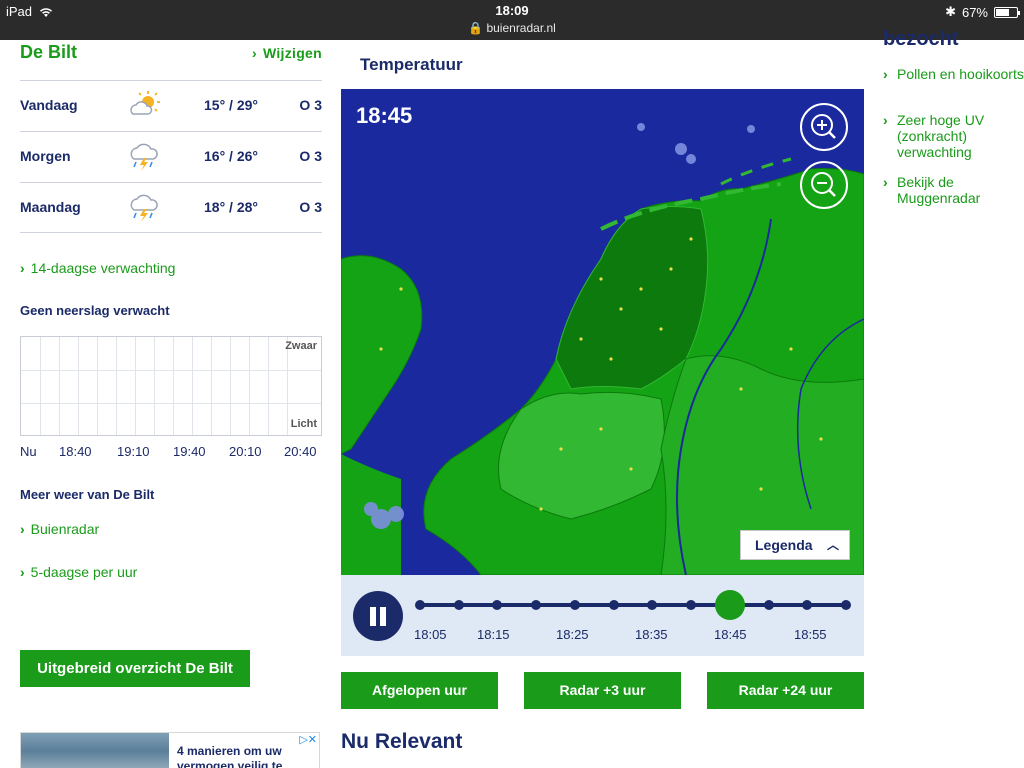  Describe the element at coordinates (171, 452) in the screenshot. I see `rain-graph-times: Nu 18:40 19:10 19:40 20:10 20:40` at that location.